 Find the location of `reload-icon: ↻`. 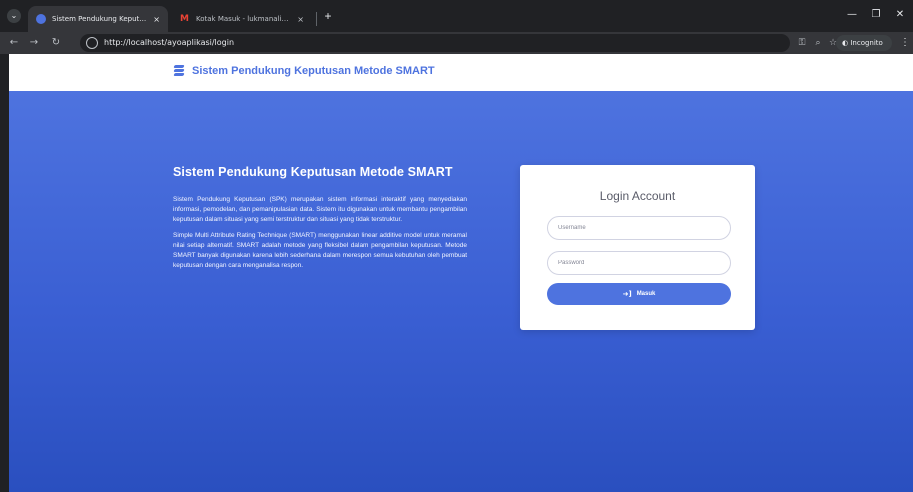

reload-icon: ↻ is located at coordinates (56, 43).